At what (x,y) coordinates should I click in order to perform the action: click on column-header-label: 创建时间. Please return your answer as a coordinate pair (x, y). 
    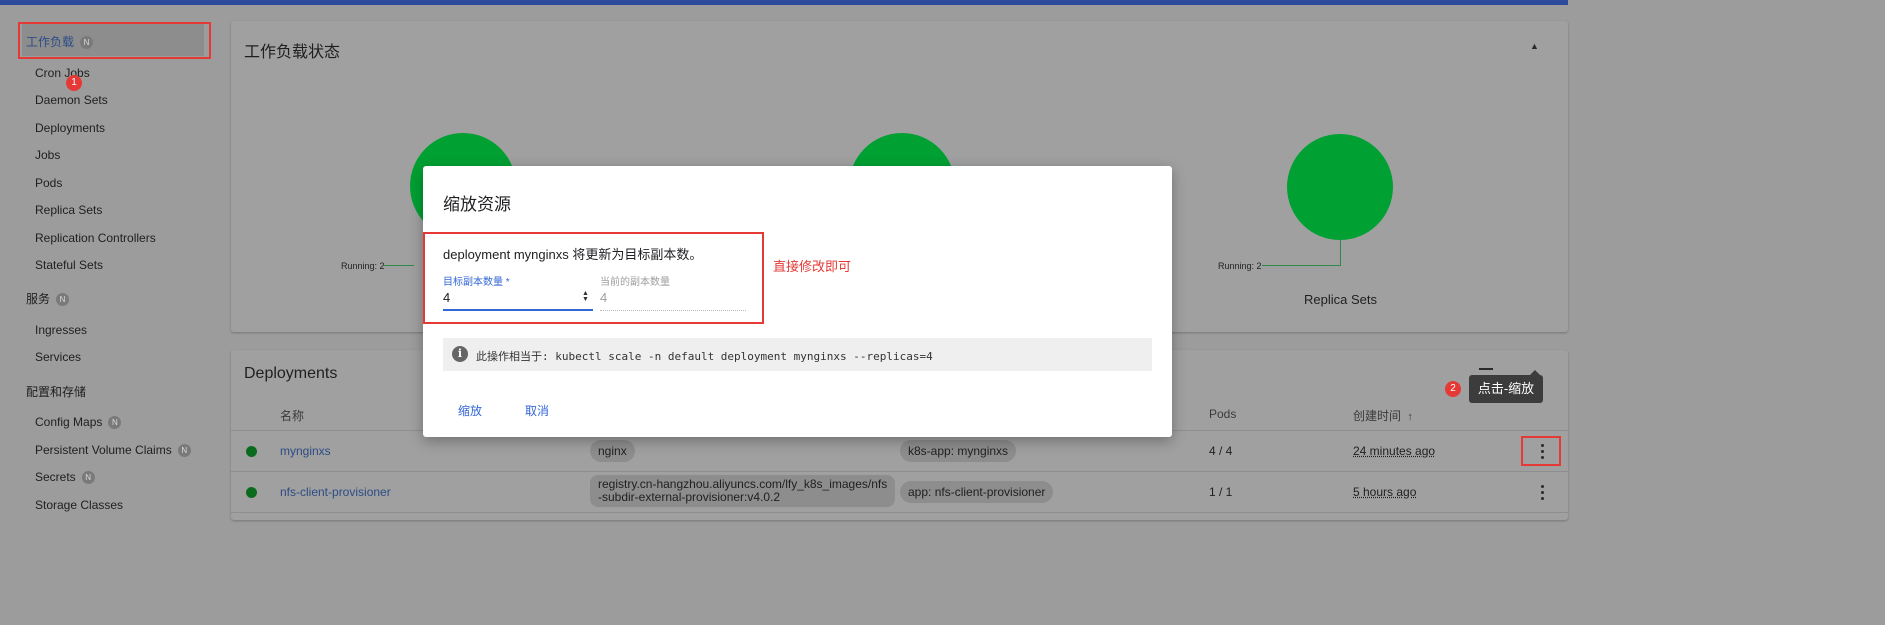
    Looking at the image, I should click on (1377, 416).